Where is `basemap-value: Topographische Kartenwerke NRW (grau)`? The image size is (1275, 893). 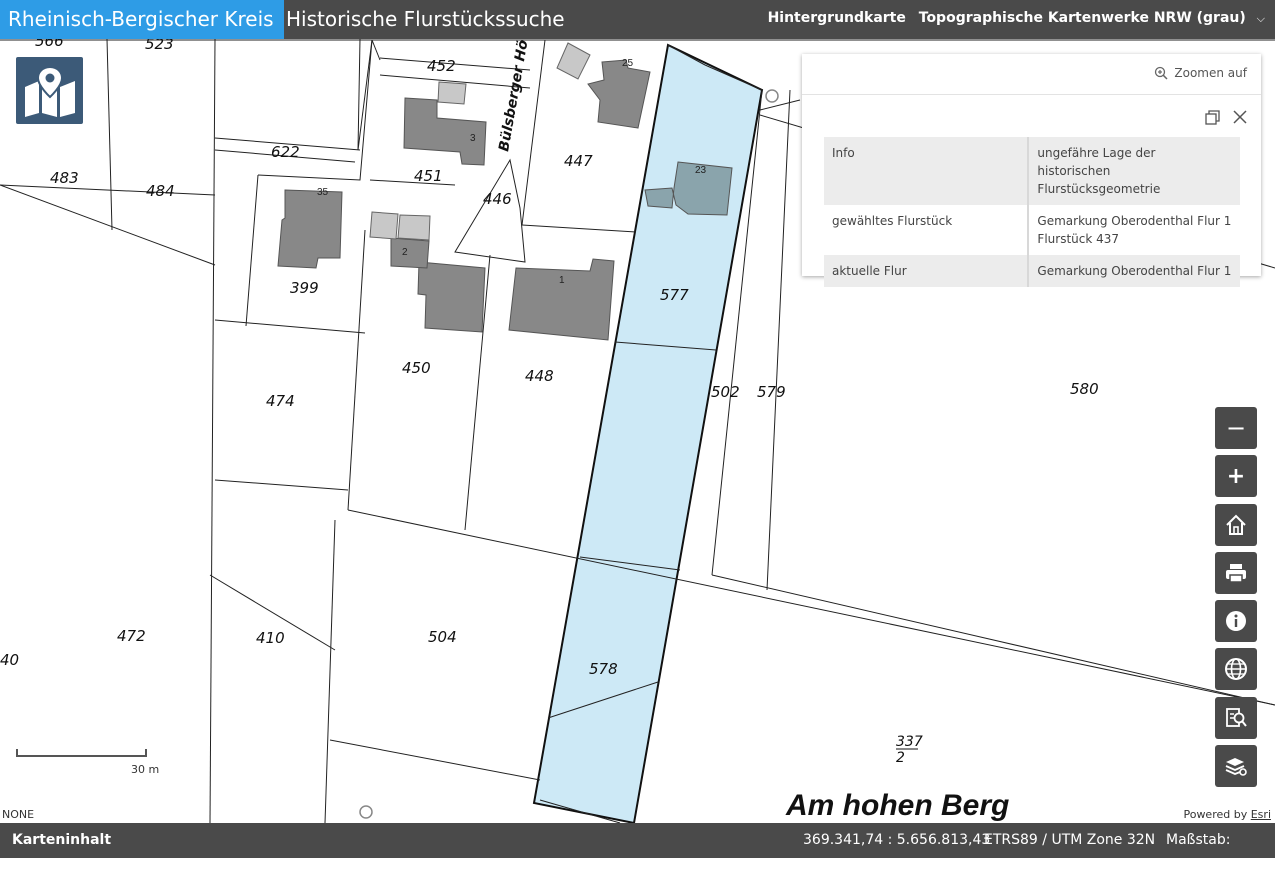
basemap-value: Topographische Kartenwerke NRW (grau) is located at coordinates (1082, 18).